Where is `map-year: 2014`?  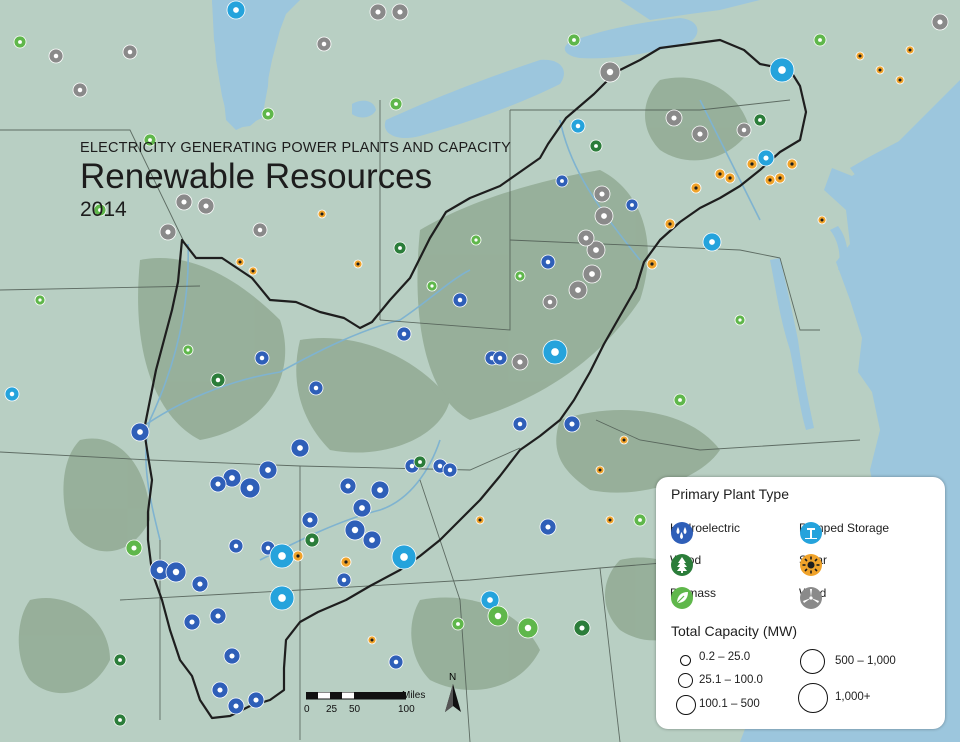
map-year: 2014 is located at coordinates (103, 209).